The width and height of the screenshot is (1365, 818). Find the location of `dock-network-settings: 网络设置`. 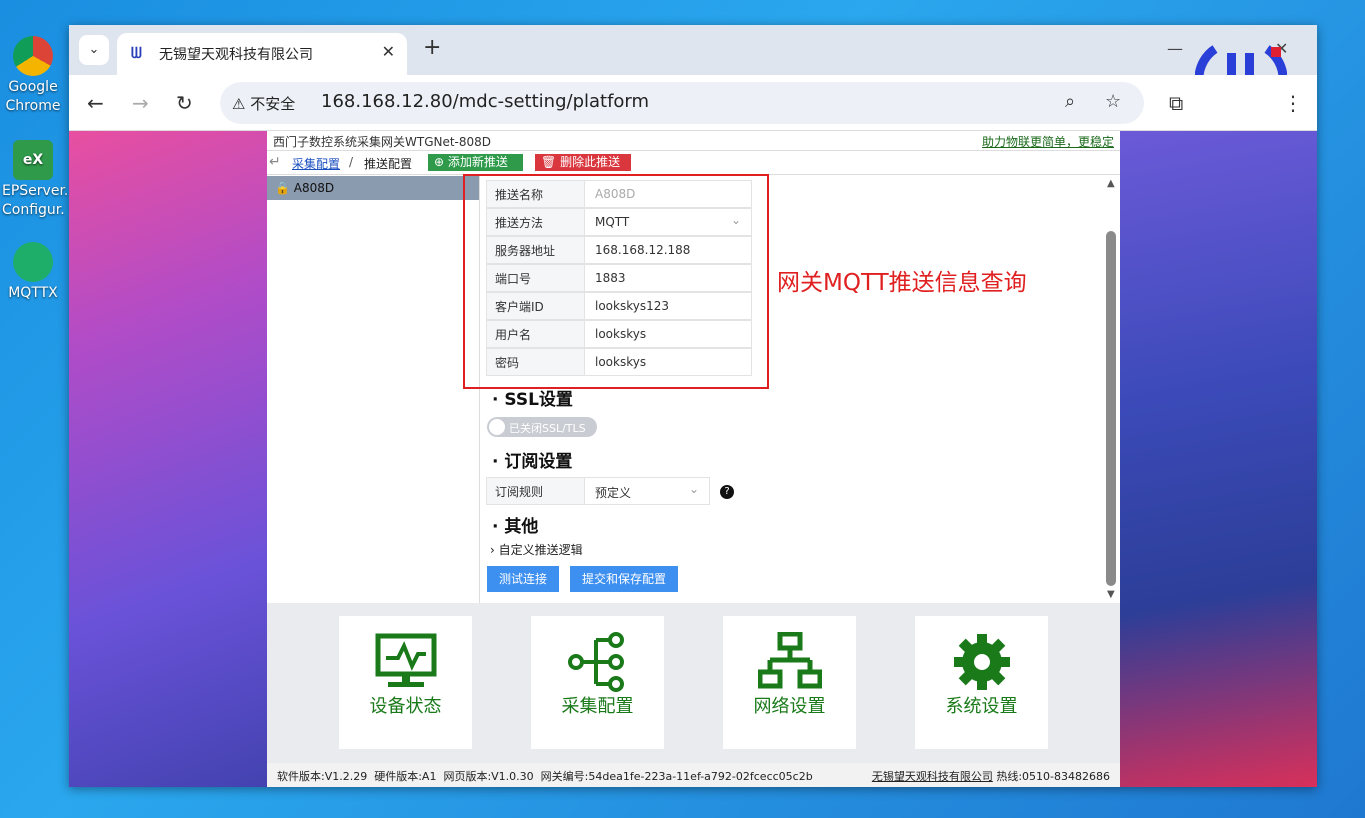

dock-network-settings: 网络设置 is located at coordinates (789, 682).